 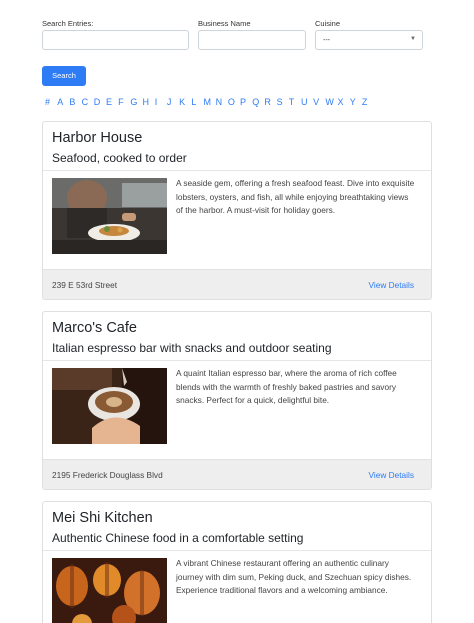 I want to click on alphabet-link: Z, so click(x=368, y=102).